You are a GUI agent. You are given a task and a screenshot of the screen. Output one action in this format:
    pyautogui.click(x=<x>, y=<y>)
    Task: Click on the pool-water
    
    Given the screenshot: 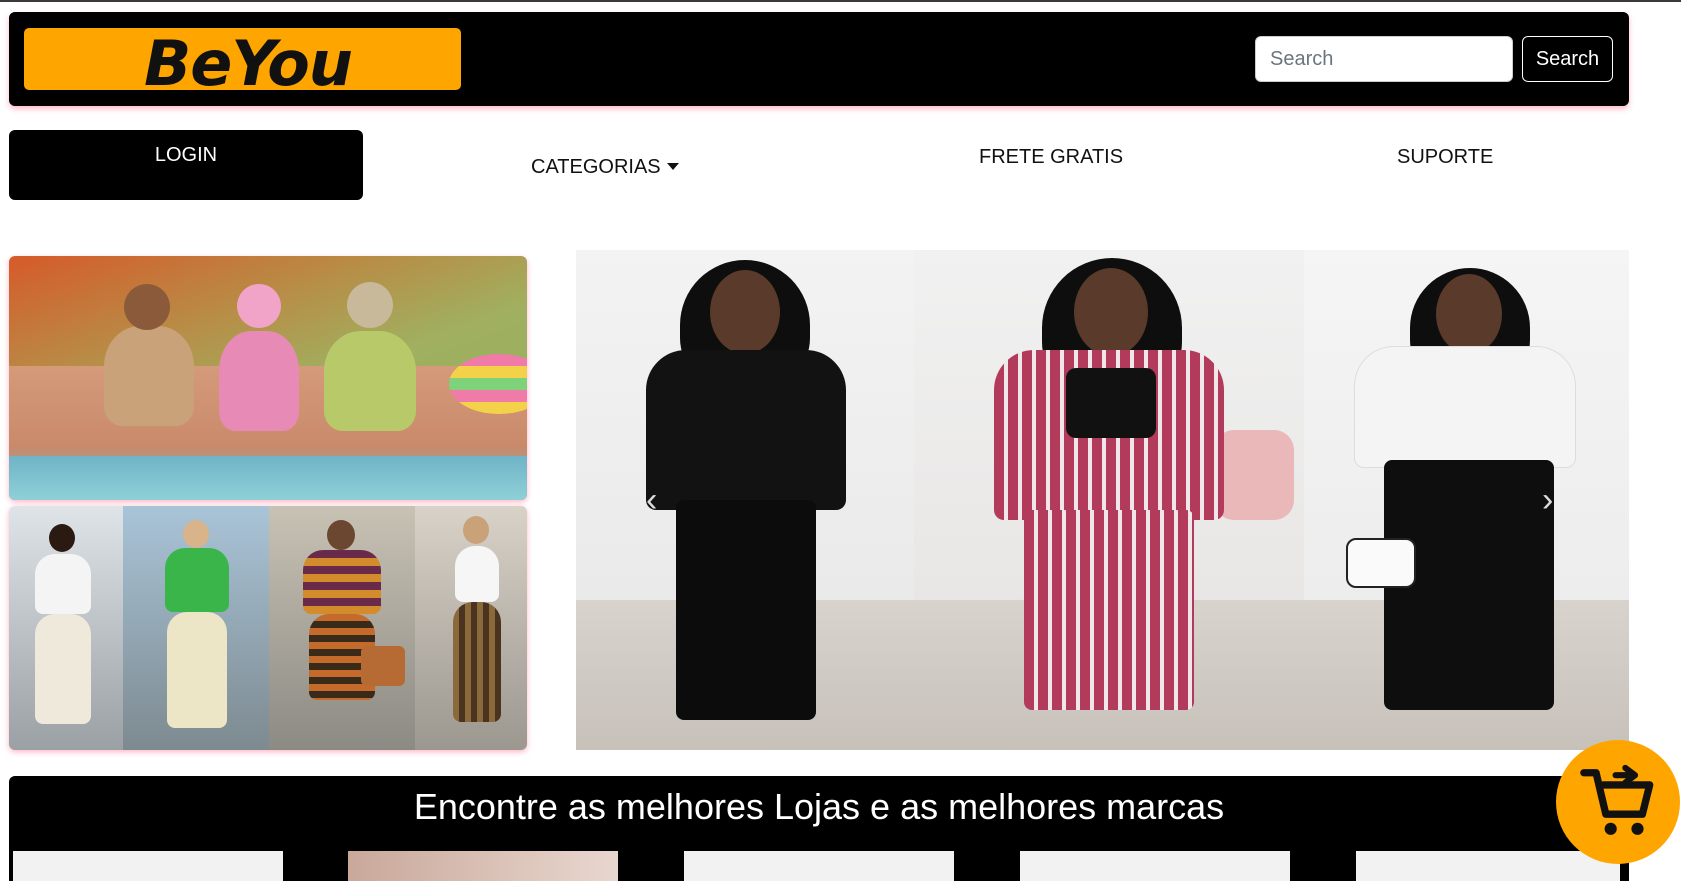 What is the action you would take?
    pyautogui.click(x=268, y=478)
    